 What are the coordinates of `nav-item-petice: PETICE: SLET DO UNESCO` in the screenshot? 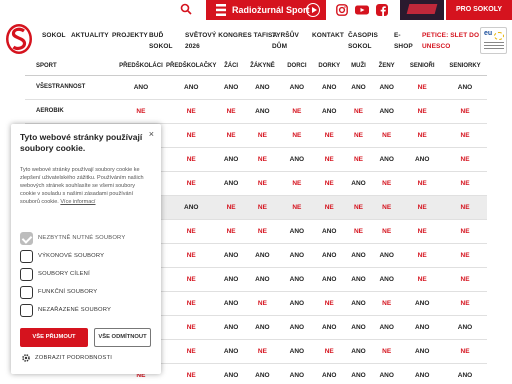 It's located at (450, 41).